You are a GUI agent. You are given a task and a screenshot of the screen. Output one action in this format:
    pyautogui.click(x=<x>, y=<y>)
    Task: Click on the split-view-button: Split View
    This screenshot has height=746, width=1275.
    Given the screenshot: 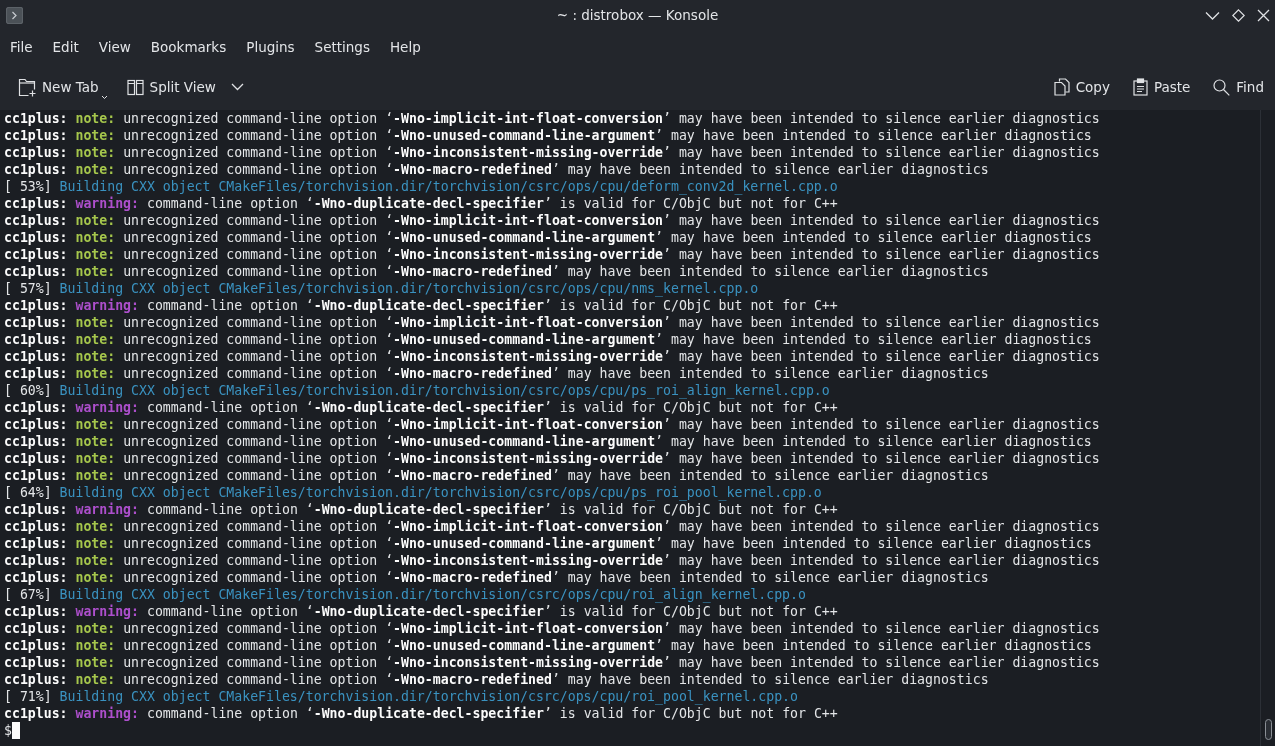 What is the action you would take?
    pyautogui.click(x=171, y=87)
    